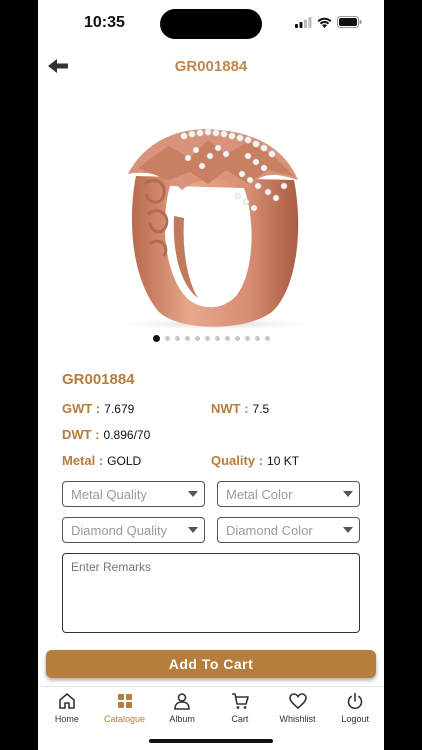 Image resolution: width=422 pixels, height=750 pixels. Describe the element at coordinates (283, 461) in the screenshot. I see `quality-value: 10 KT` at that location.